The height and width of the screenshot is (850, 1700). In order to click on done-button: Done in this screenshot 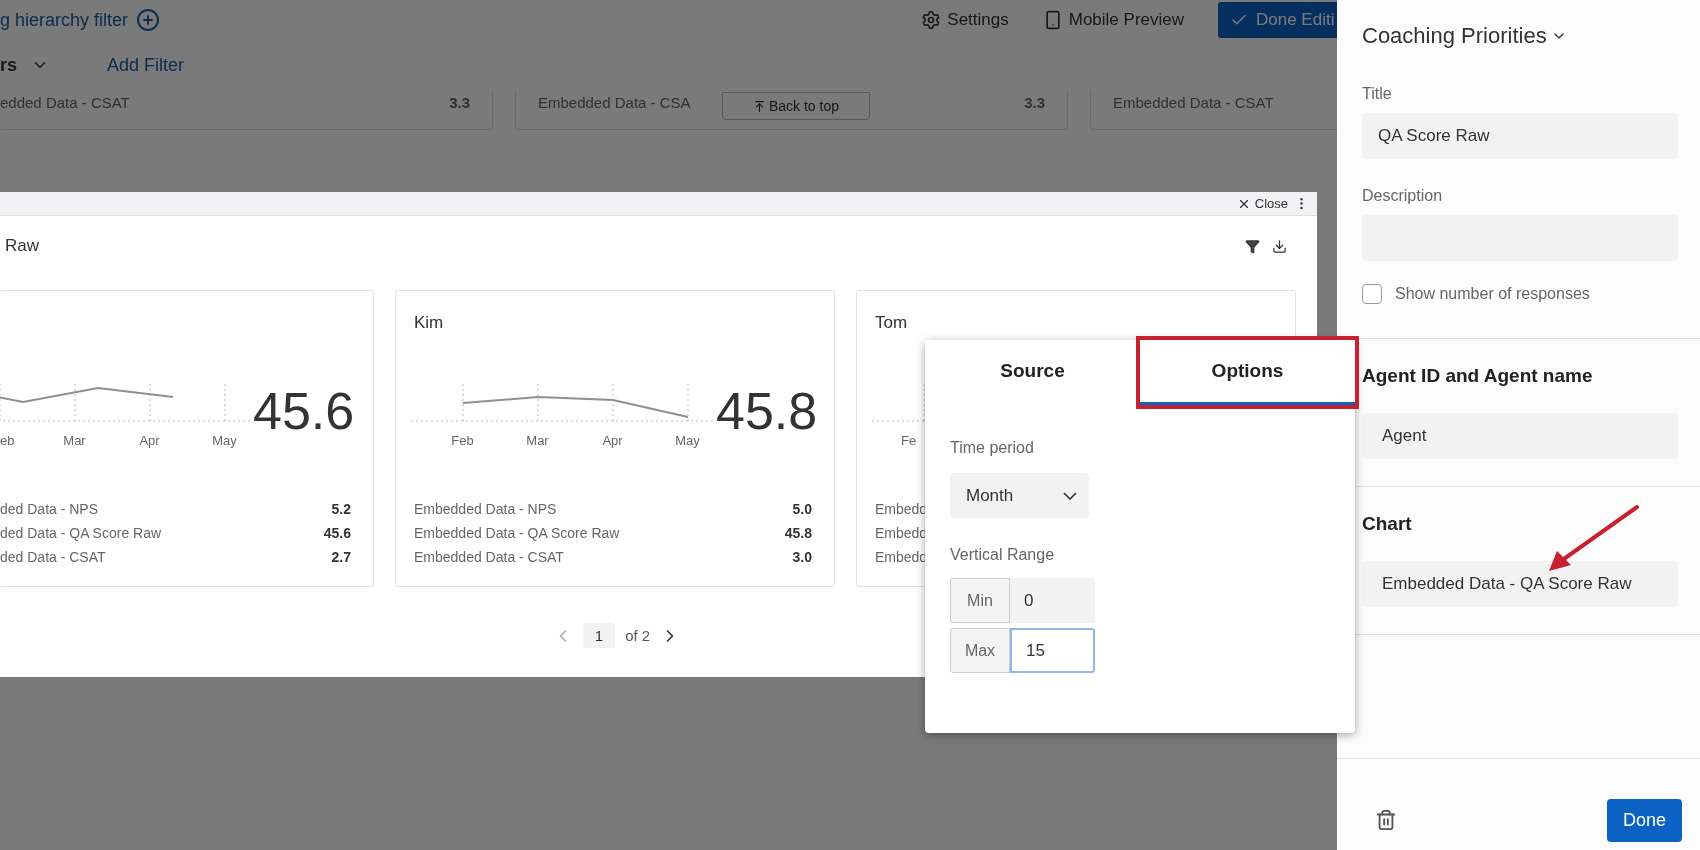, I will do `click(1644, 820)`.